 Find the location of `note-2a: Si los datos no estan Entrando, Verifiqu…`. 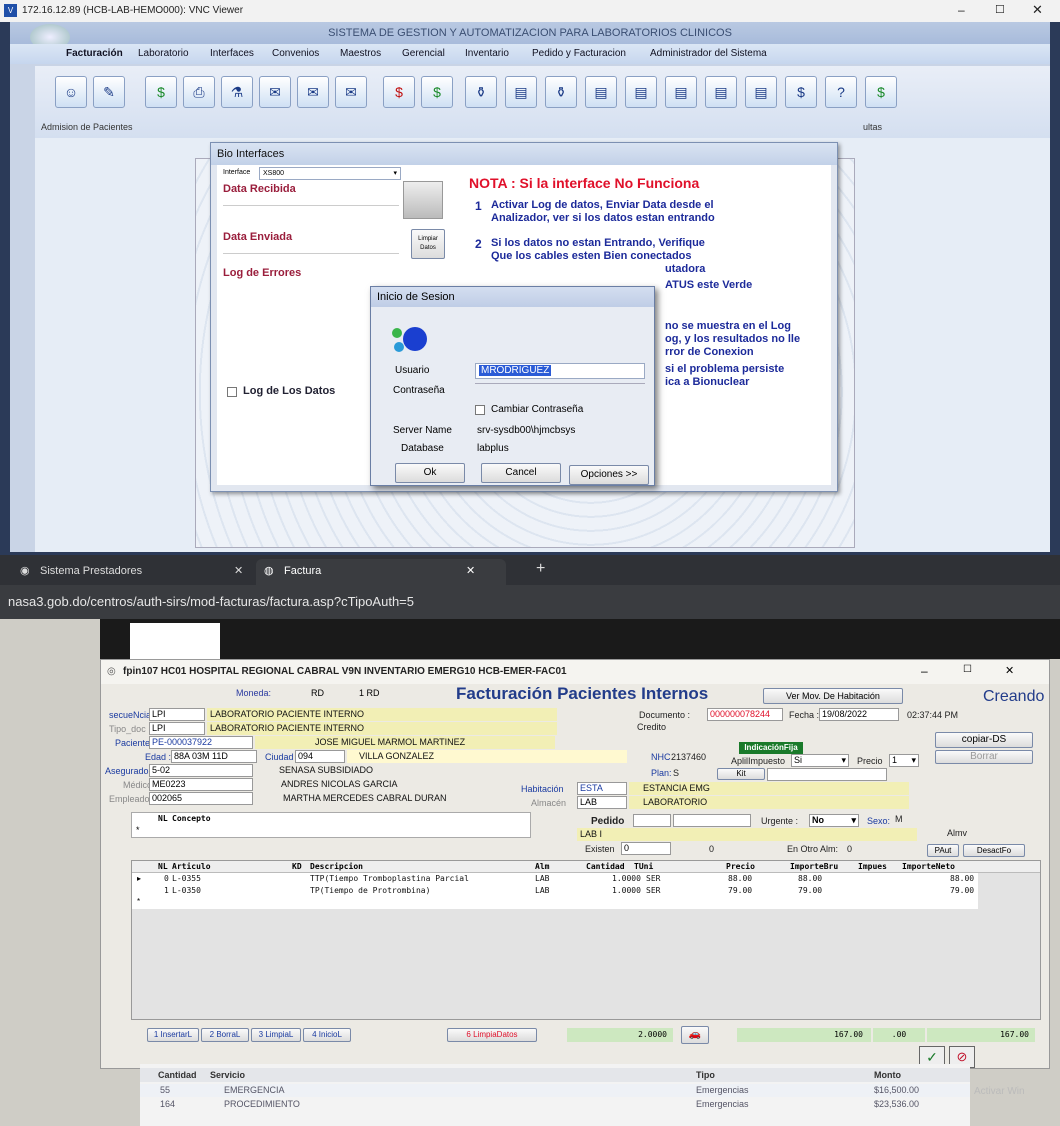

note-2a: Si los datos no estan Entrando, Verifiqu… is located at coordinates (598, 243).